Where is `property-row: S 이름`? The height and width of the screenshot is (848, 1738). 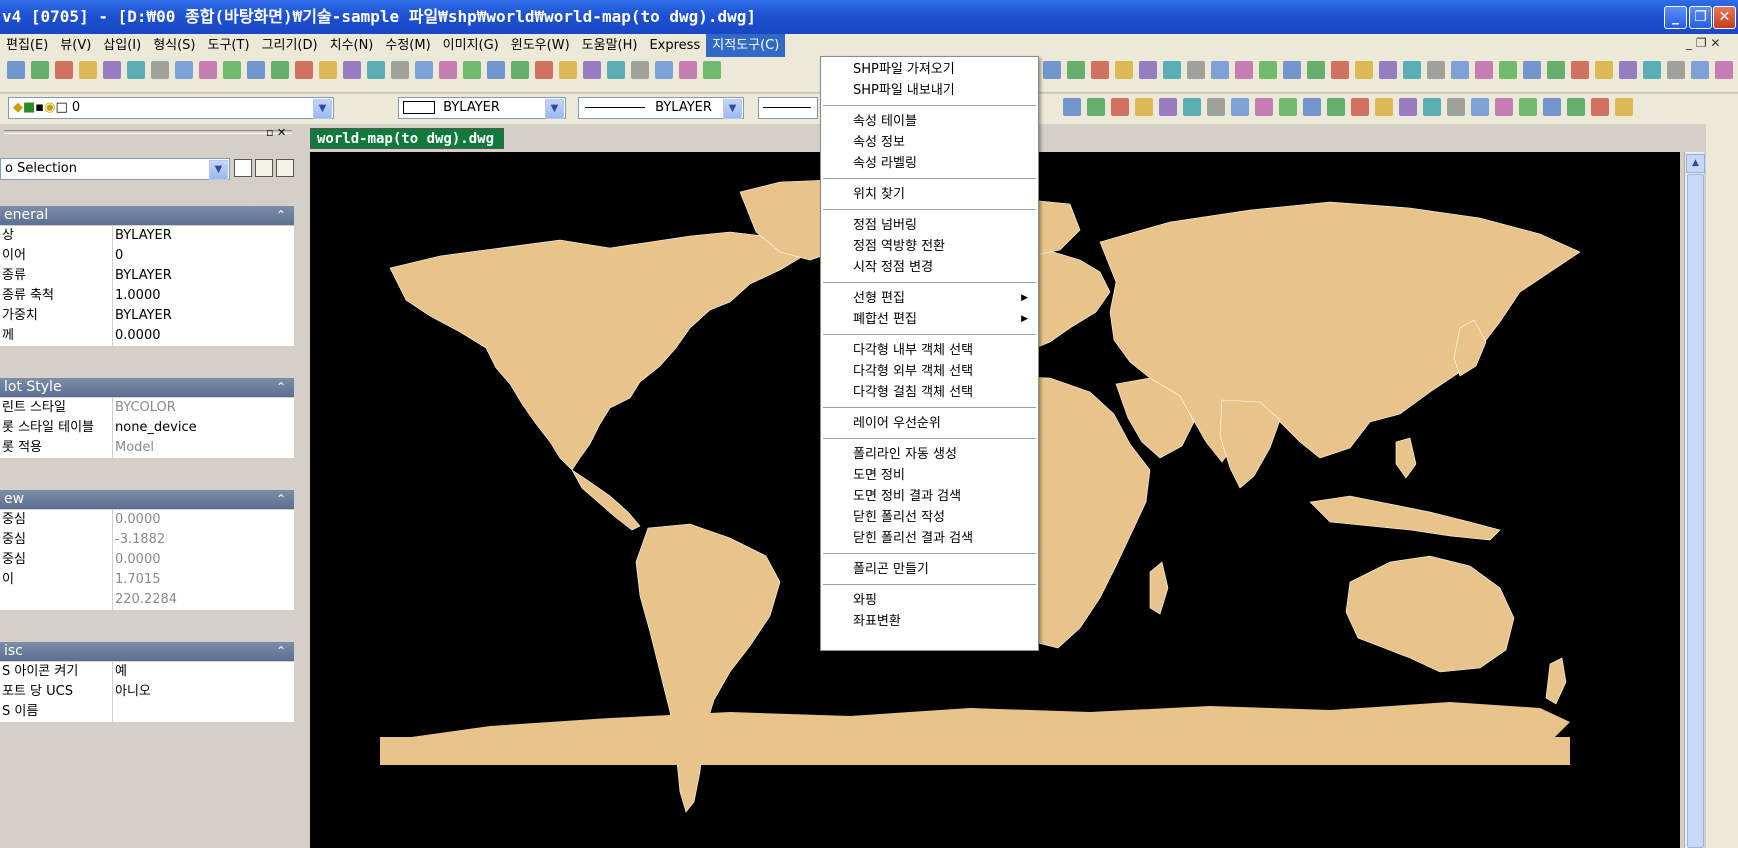 property-row: S 이름 is located at coordinates (147, 712).